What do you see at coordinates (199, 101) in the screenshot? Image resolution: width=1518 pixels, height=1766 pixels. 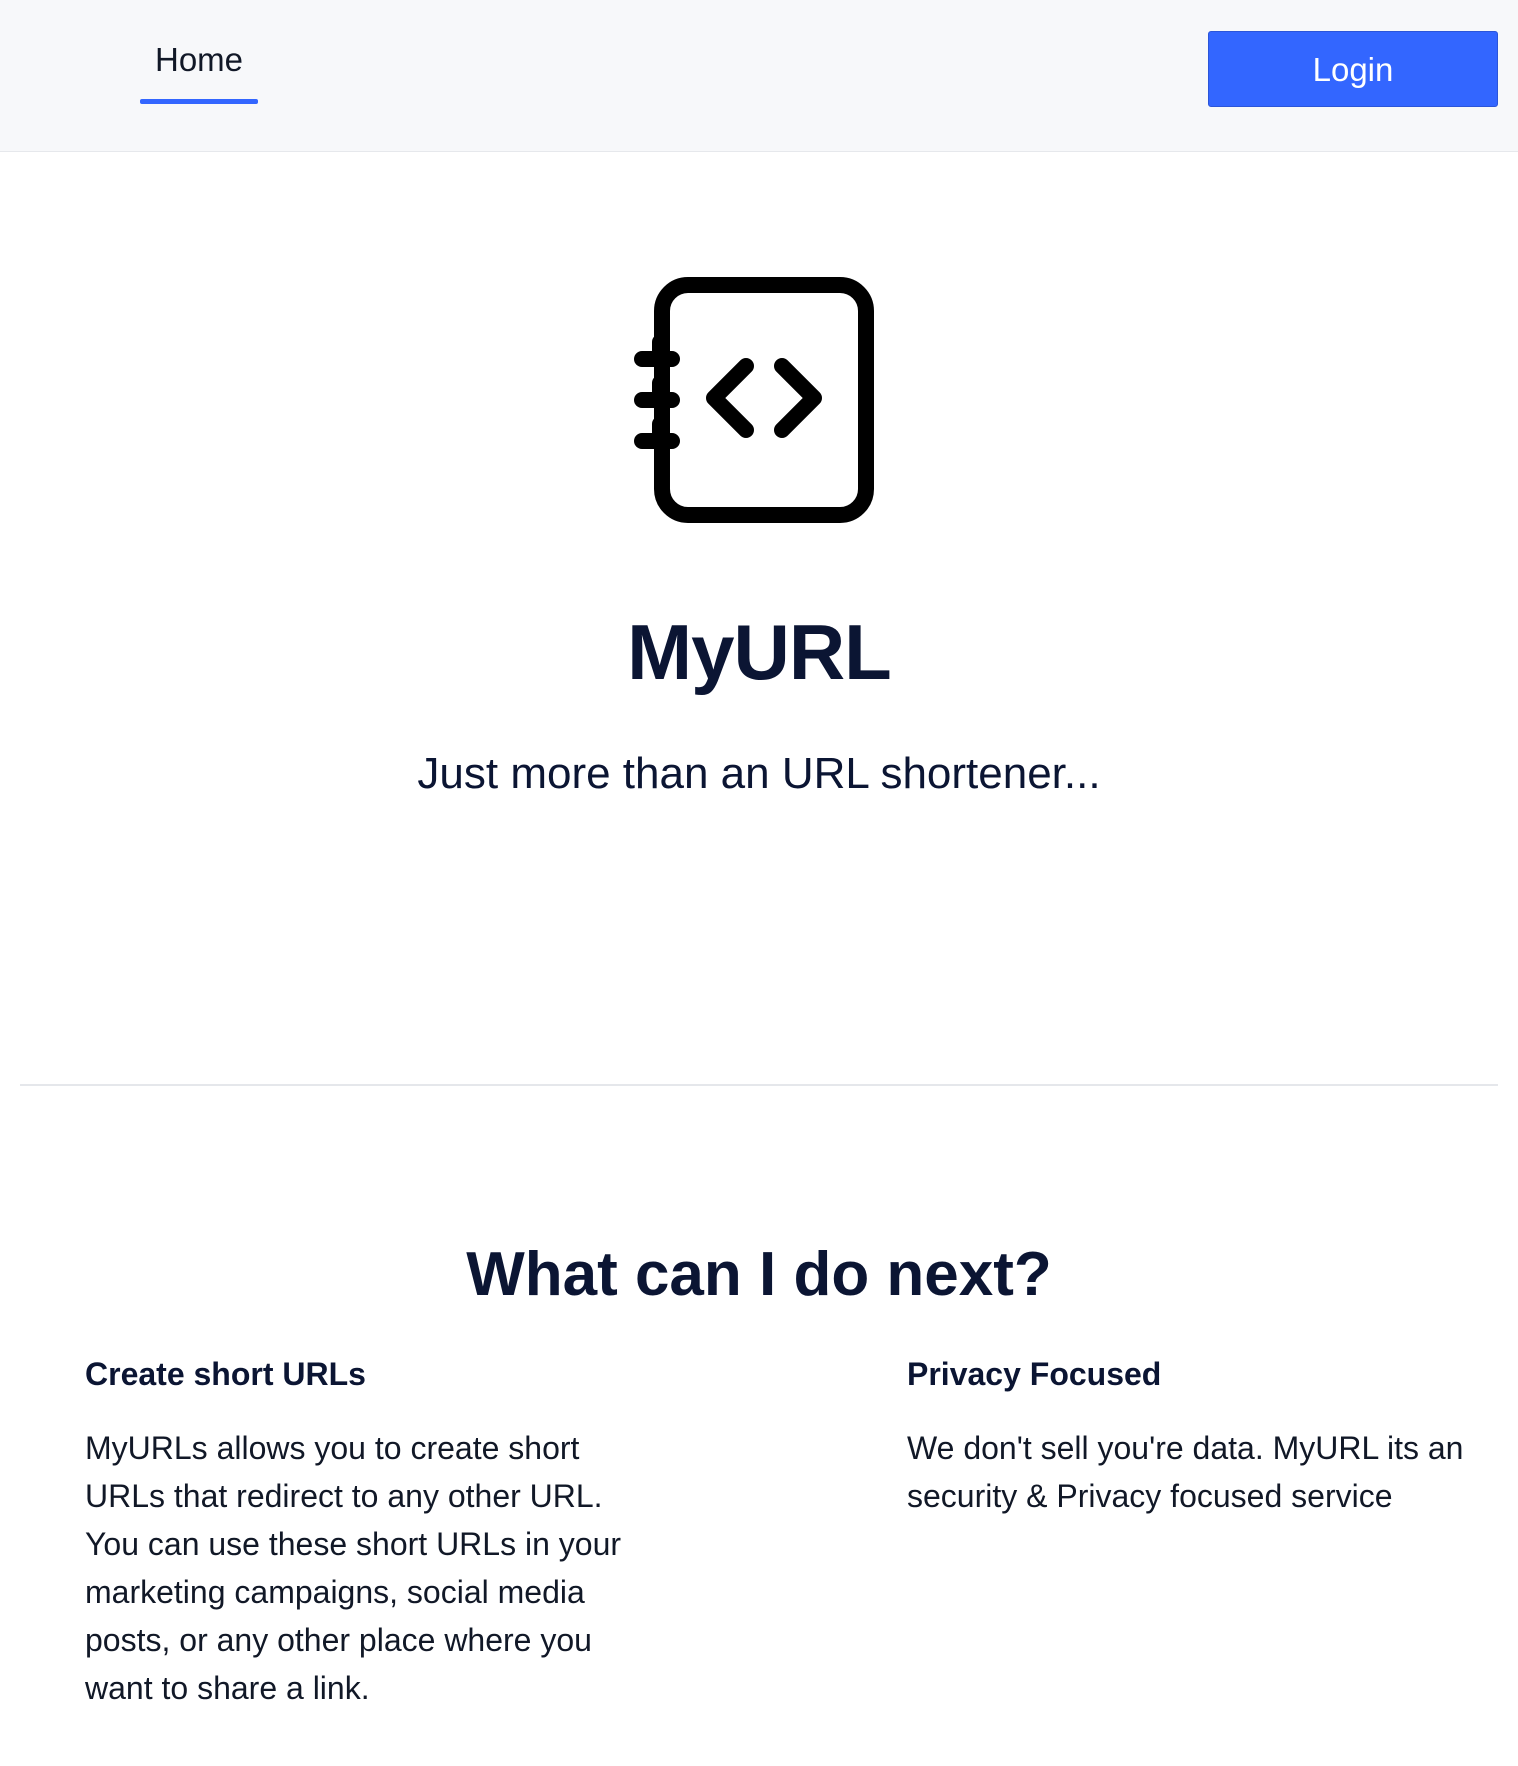 I see `active-tab-indicator` at bounding box center [199, 101].